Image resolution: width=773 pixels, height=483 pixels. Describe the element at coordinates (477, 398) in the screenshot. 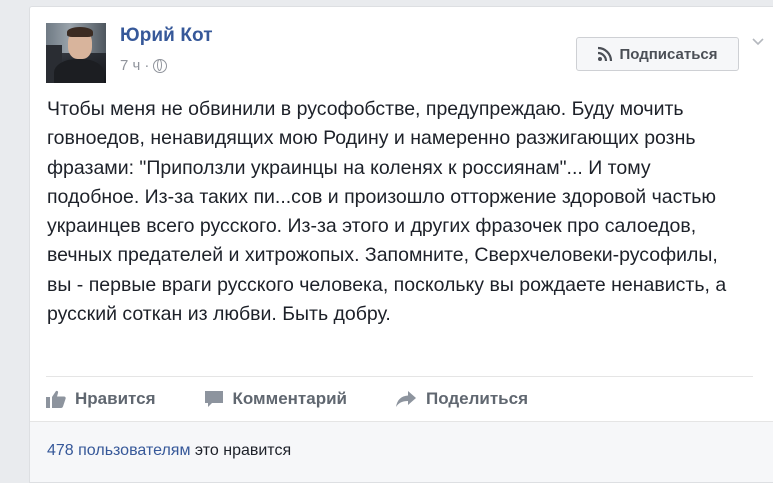

I see `share-label: Поделиться` at that location.